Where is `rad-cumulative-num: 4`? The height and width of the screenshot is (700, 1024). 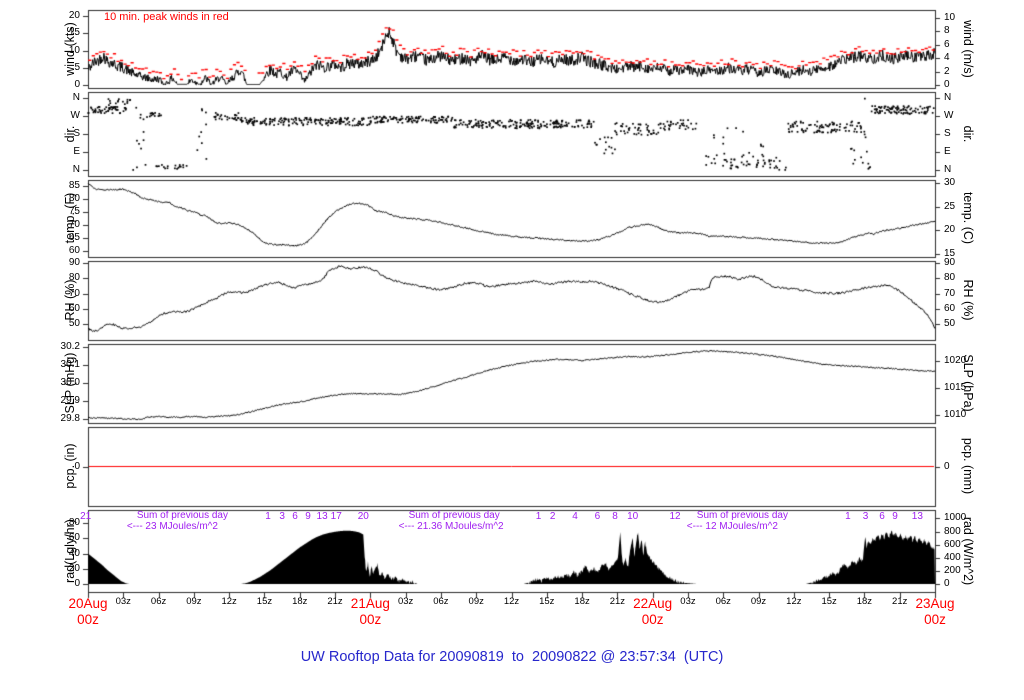
rad-cumulative-num: 4 is located at coordinates (575, 516).